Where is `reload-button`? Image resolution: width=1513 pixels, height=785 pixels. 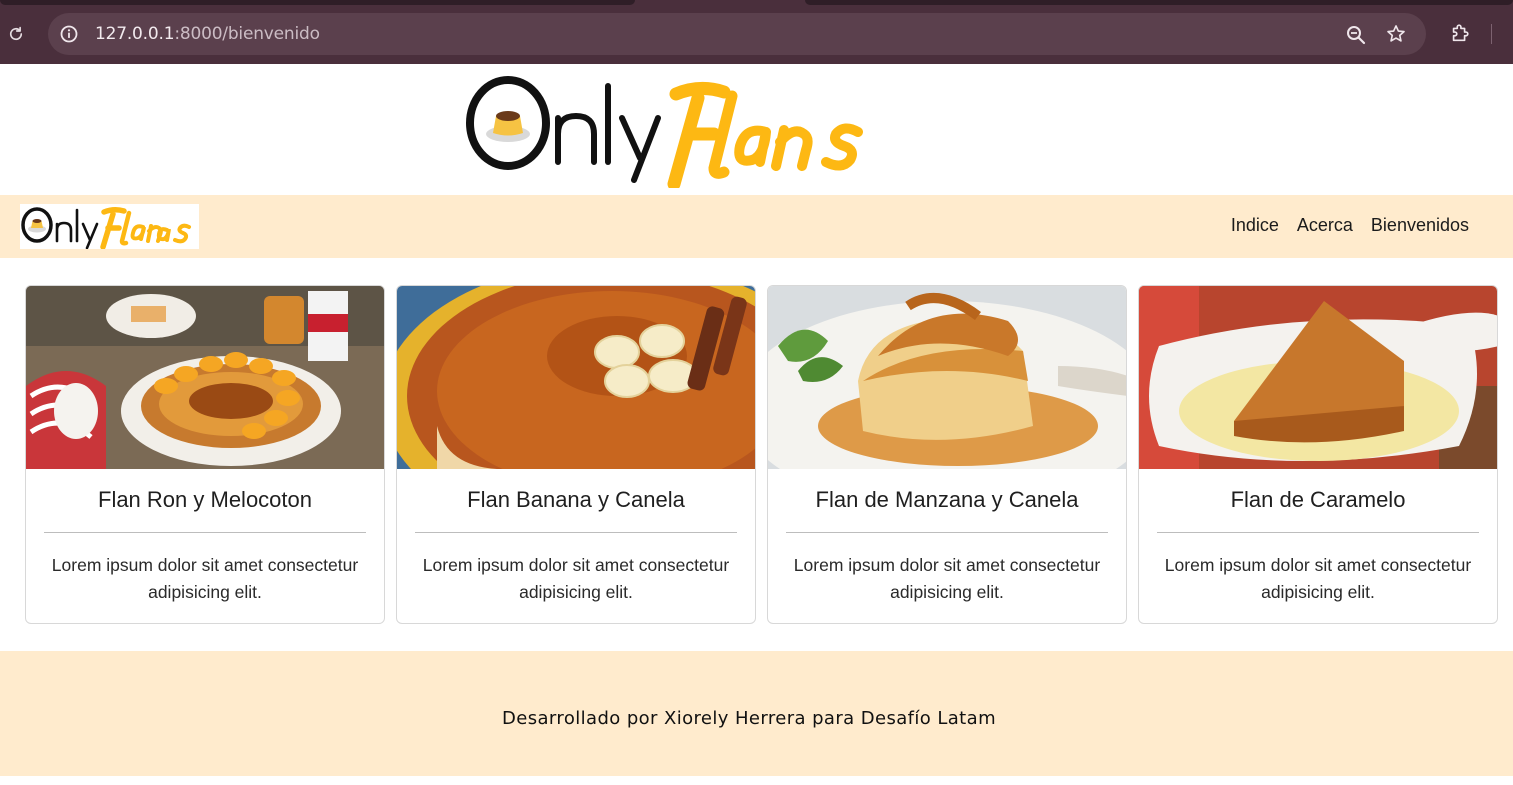 reload-button is located at coordinates (16, 34).